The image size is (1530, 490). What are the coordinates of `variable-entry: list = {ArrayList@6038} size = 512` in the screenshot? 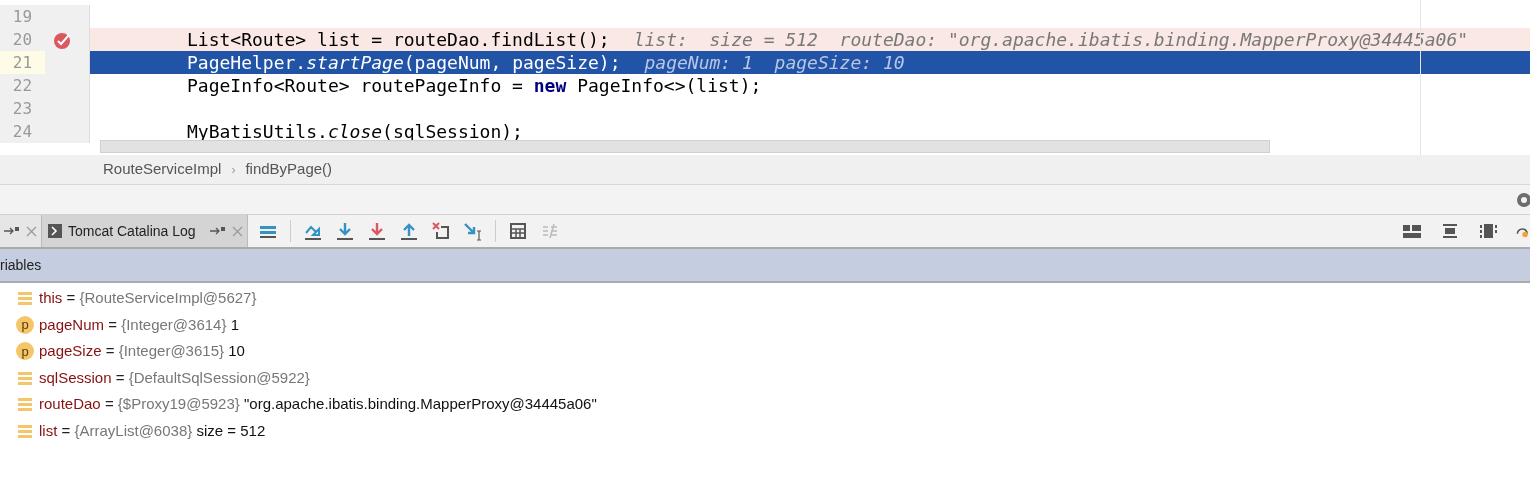 It's located at (152, 430).